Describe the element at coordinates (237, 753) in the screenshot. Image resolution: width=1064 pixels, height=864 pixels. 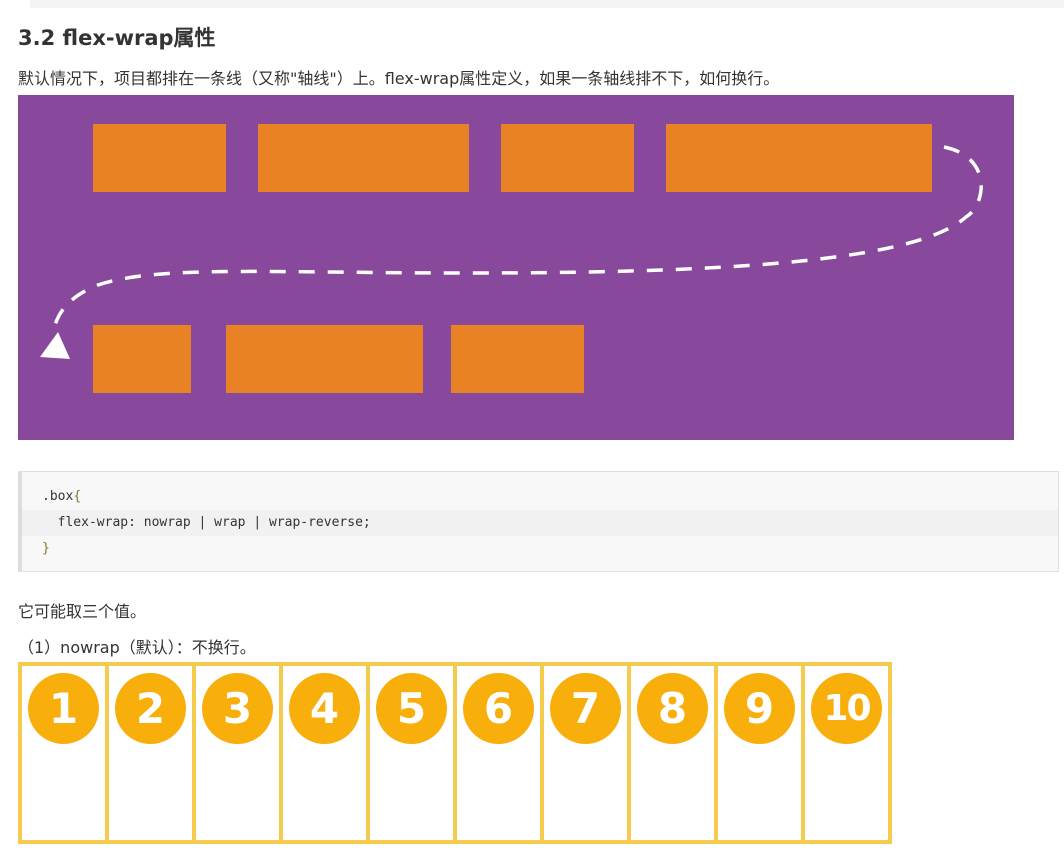
I see `demo-item: 3` at that location.